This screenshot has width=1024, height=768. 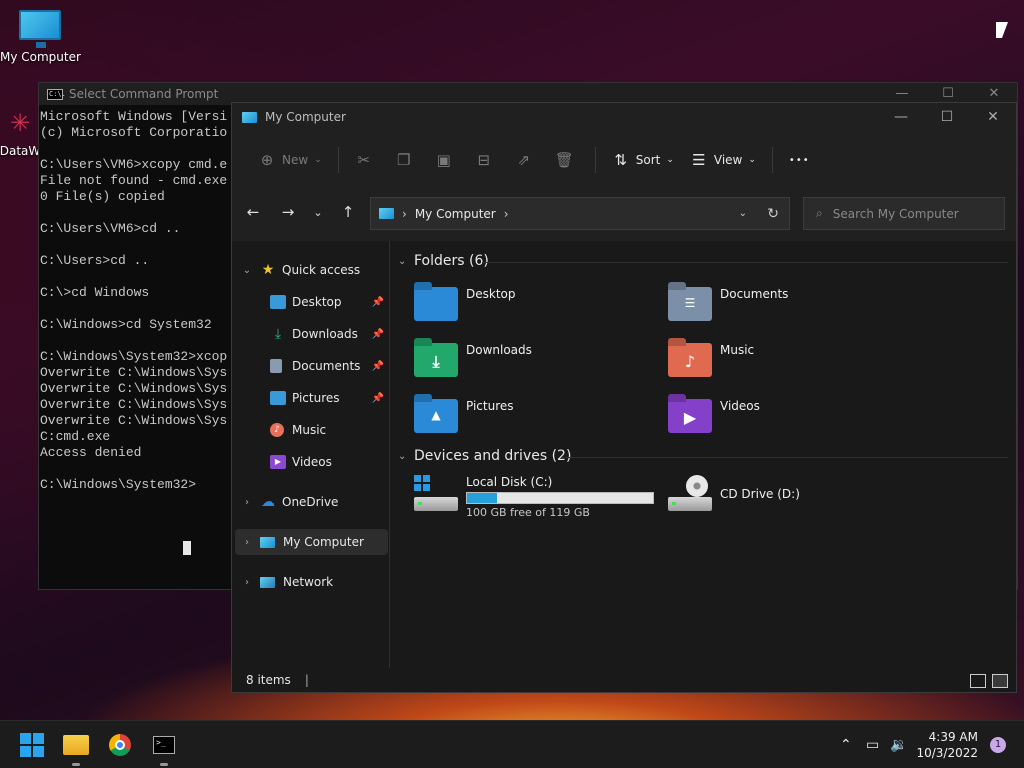 I want to click on star-icon: ★, so click(x=268, y=270).